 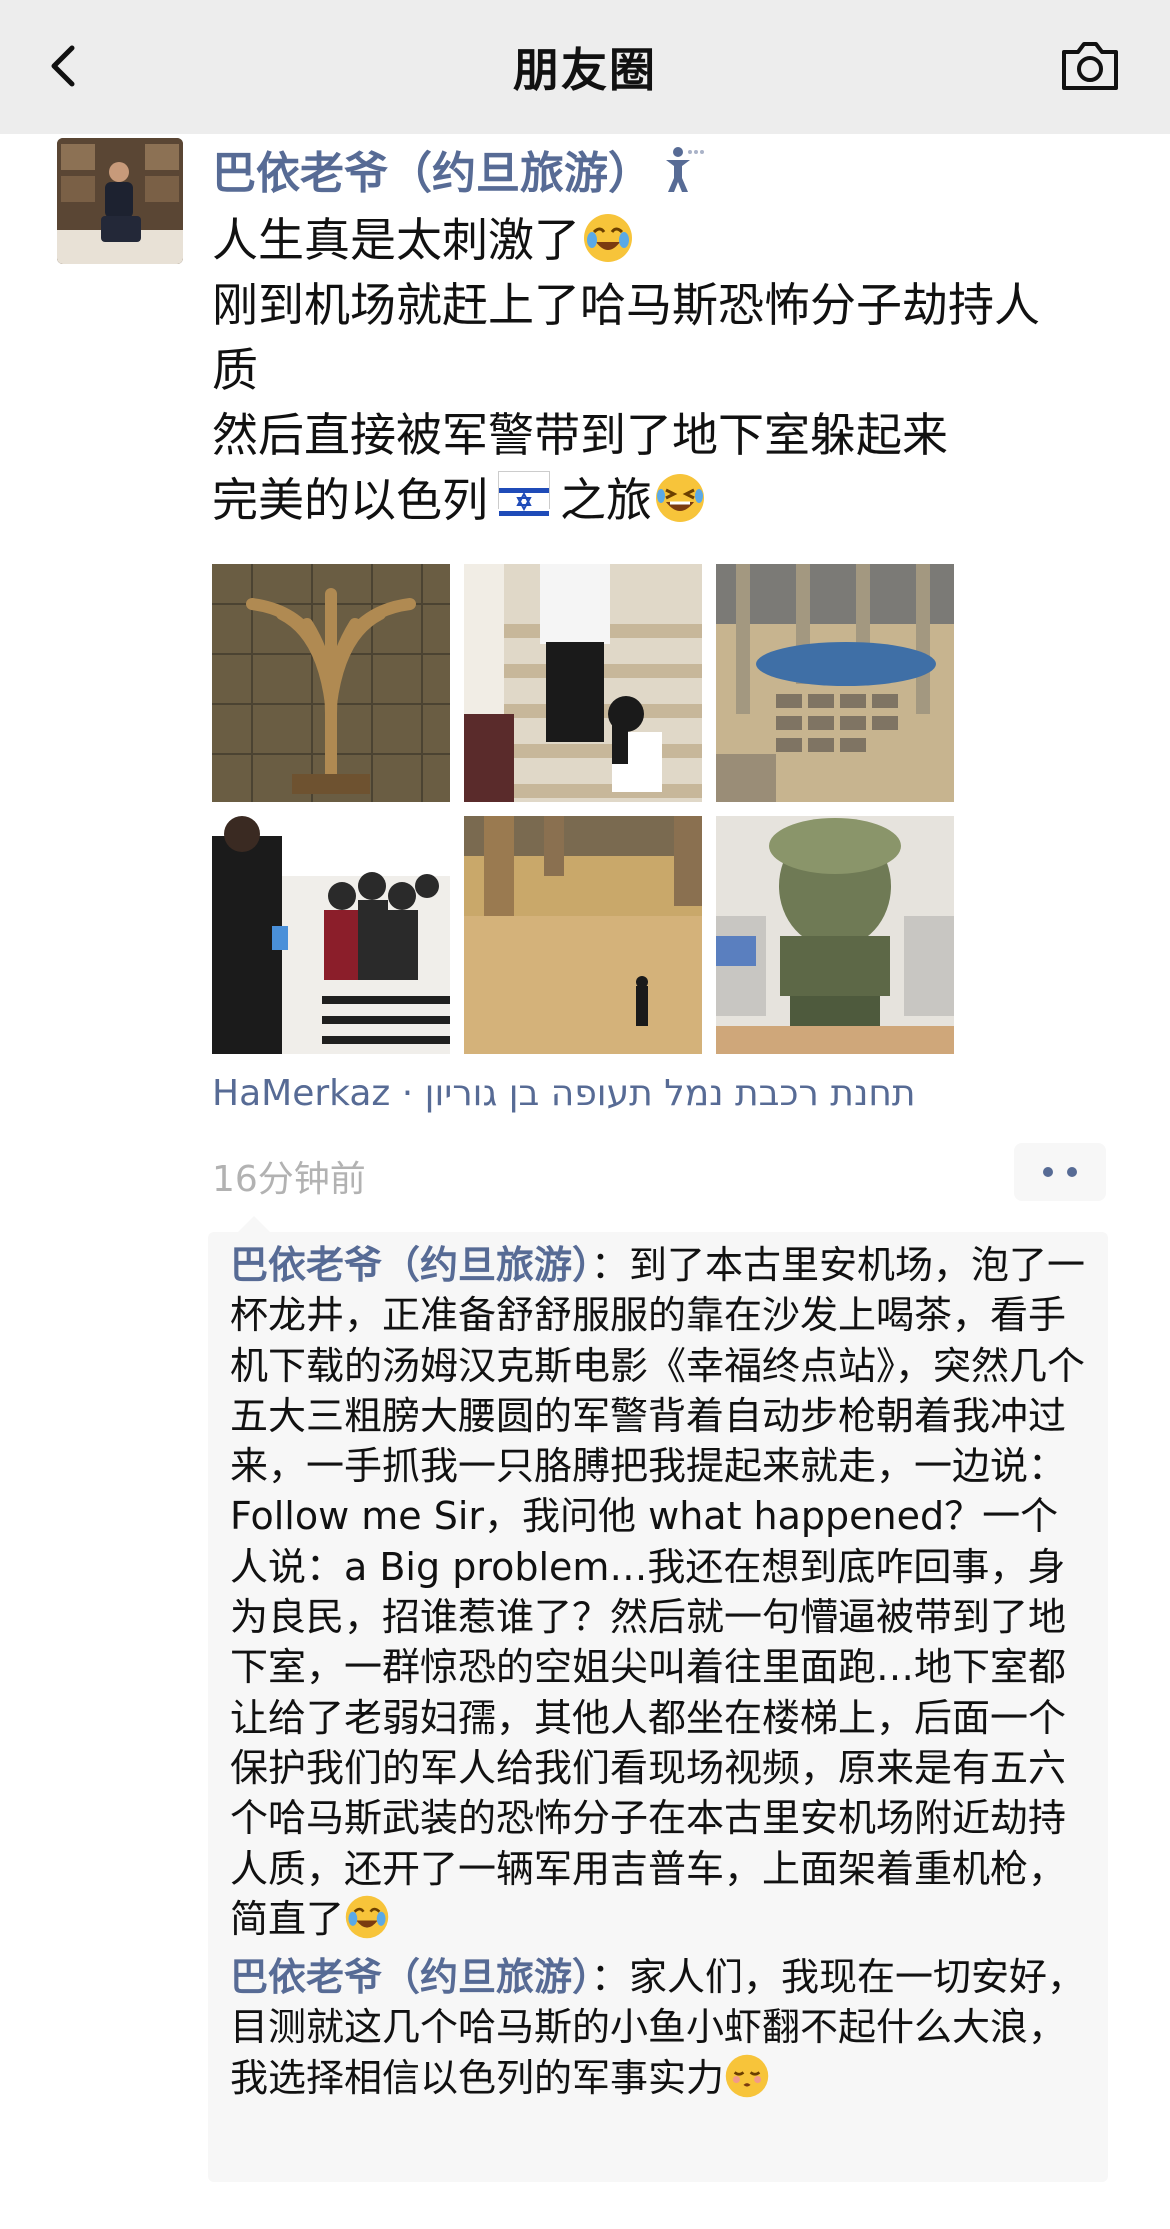 I want to click on nav-bar: 朋友圈, so click(x=585, y=67).